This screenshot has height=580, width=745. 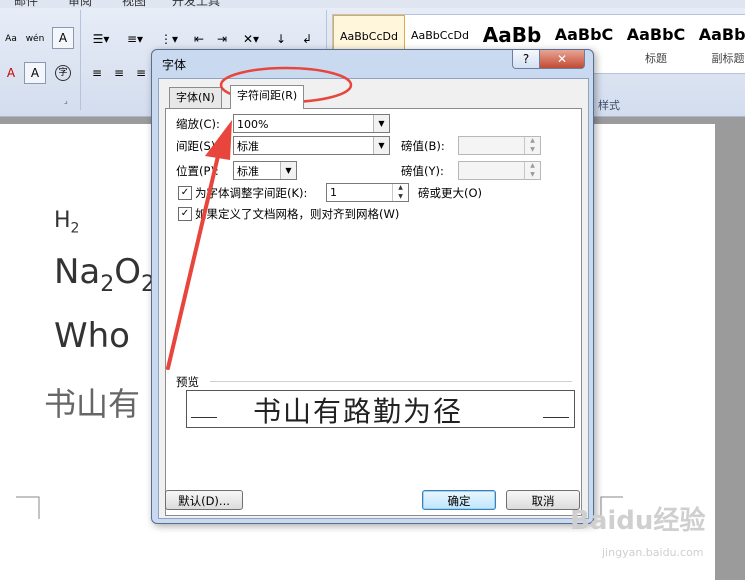 I want to click on watermark-logo: Baidu经验, so click(x=638, y=521).